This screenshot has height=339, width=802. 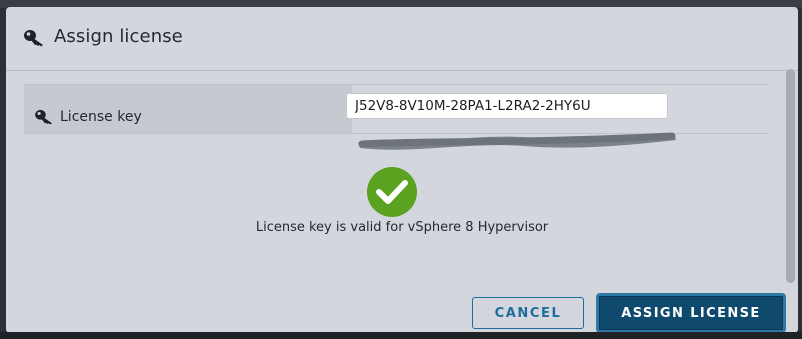 What do you see at coordinates (101, 117) in the screenshot?
I see `license-key-label: License key` at bounding box center [101, 117].